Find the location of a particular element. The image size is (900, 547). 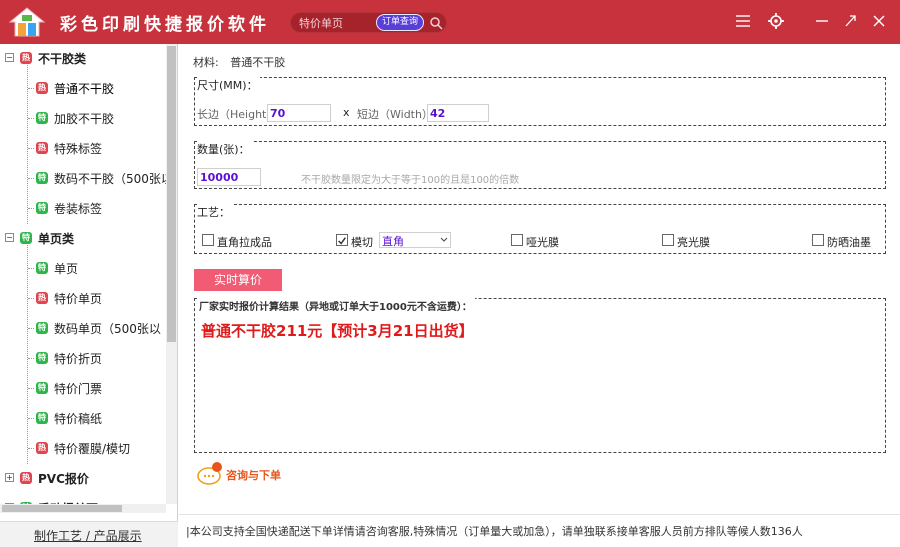

length-label: 长边（Height） is located at coordinates (237, 114).